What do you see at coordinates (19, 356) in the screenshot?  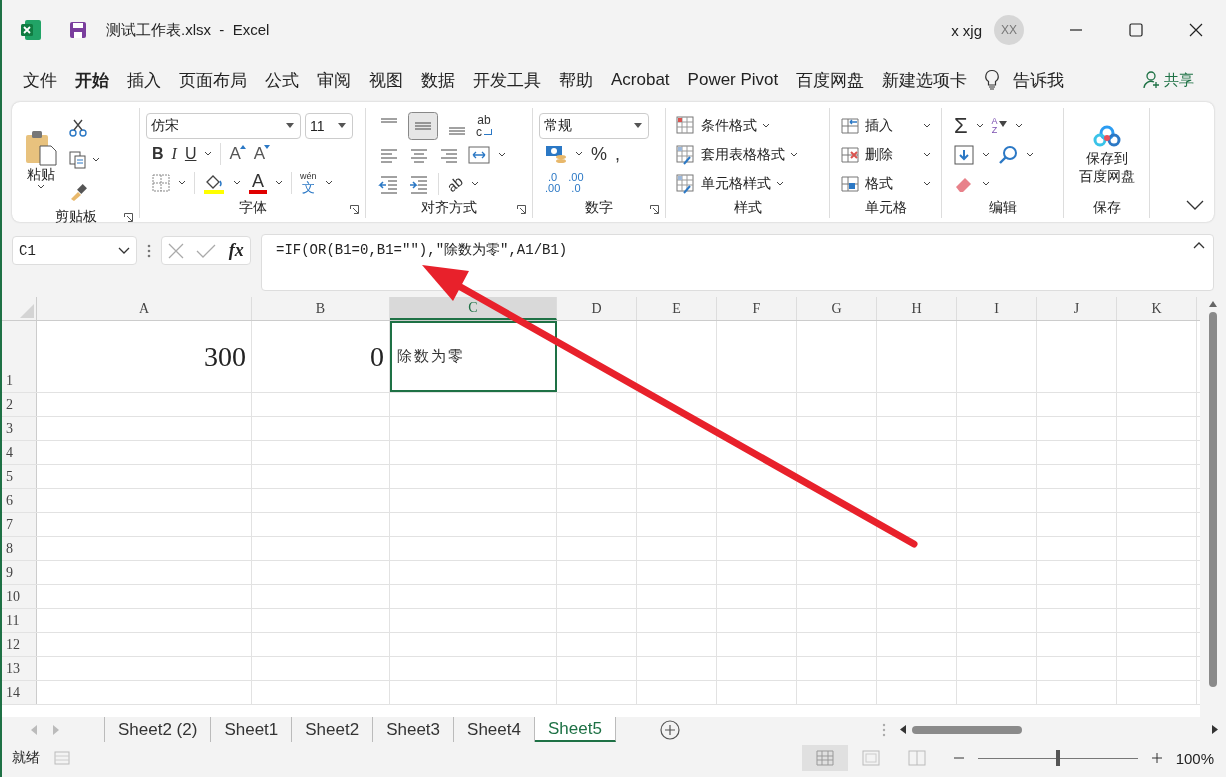 I see `row-header: 1` at bounding box center [19, 356].